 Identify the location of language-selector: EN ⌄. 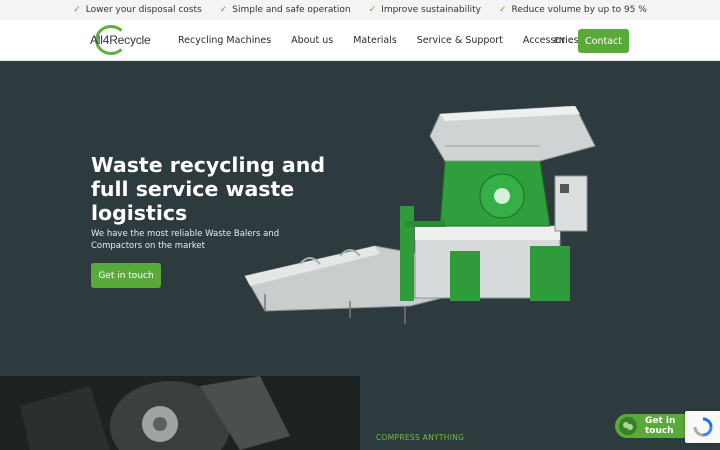
(564, 40).